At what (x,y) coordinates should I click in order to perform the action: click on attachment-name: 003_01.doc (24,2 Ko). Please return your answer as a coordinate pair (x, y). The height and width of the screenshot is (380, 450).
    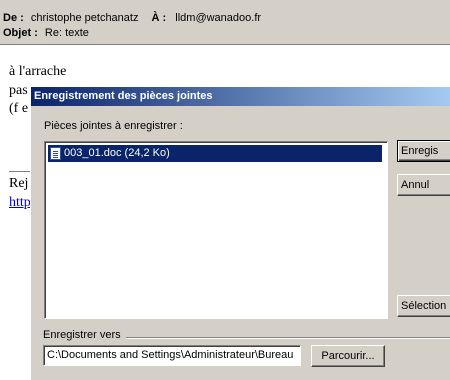
    Looking at the image, I should click on (117, 153).